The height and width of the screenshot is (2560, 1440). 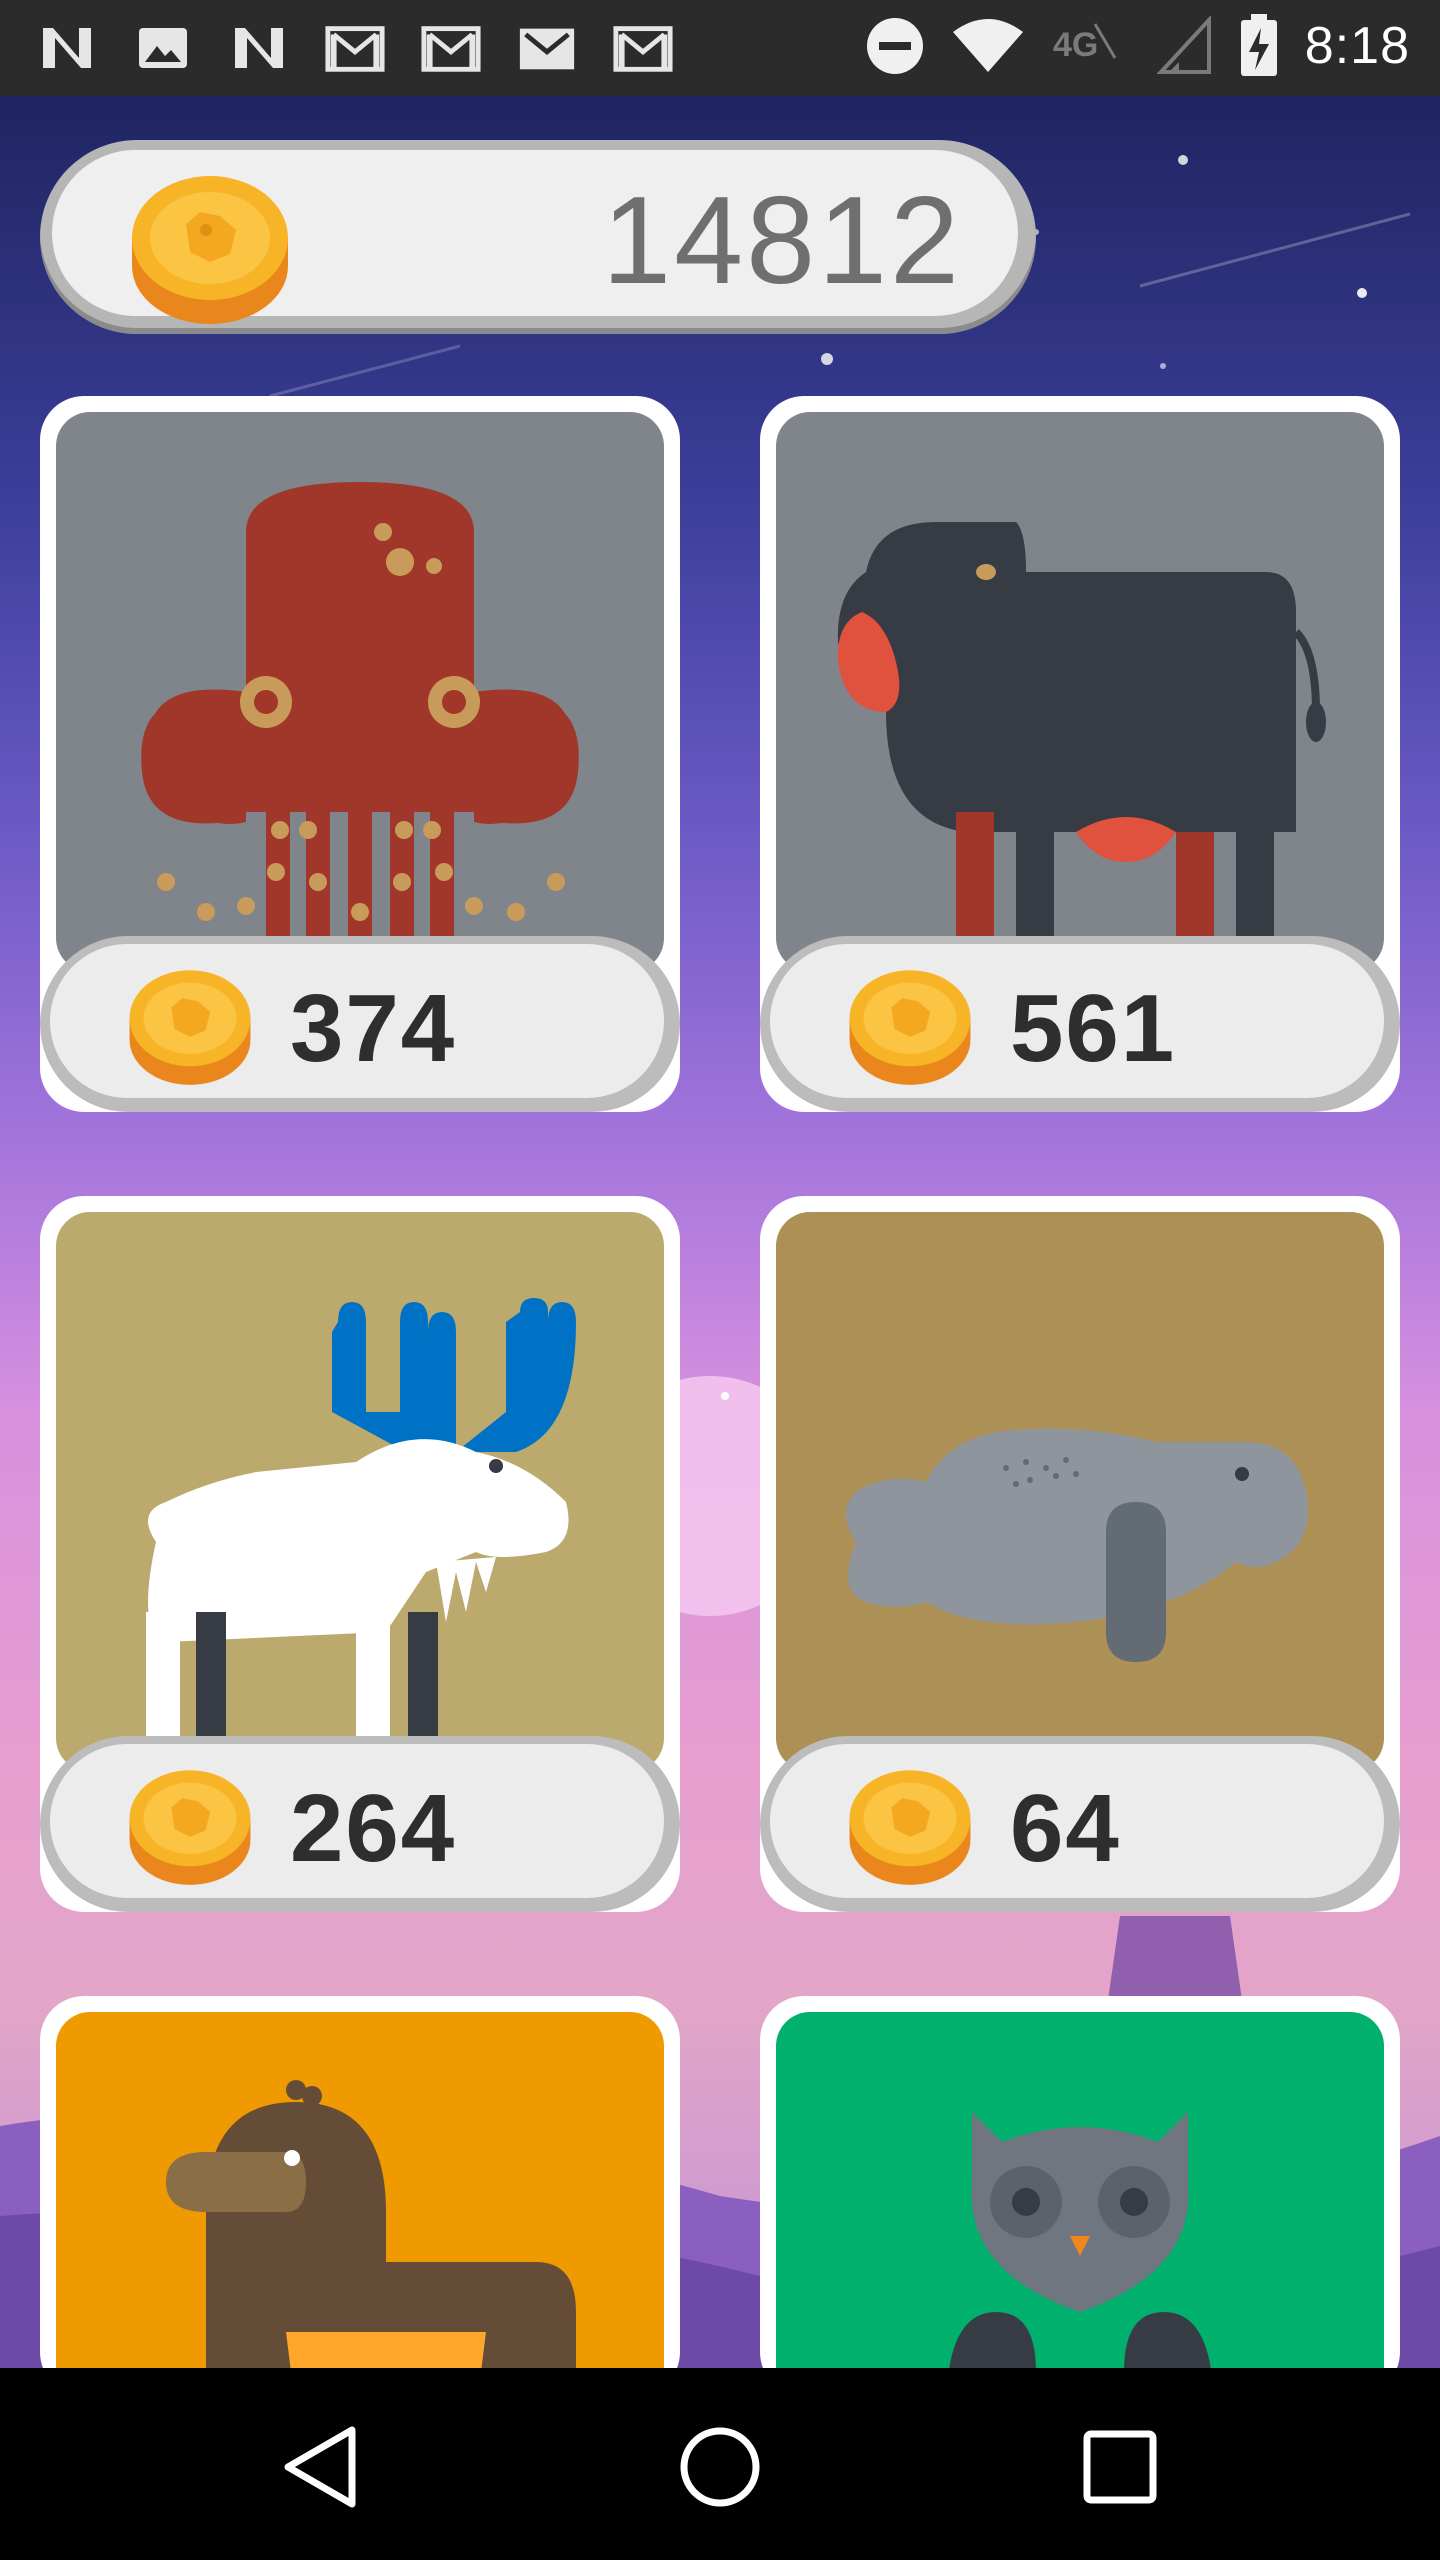 What do you see at coordinates (720, 48) in the screenshot?
I see `status-bar: 4G 8:18` at bounding box center [720, 48].